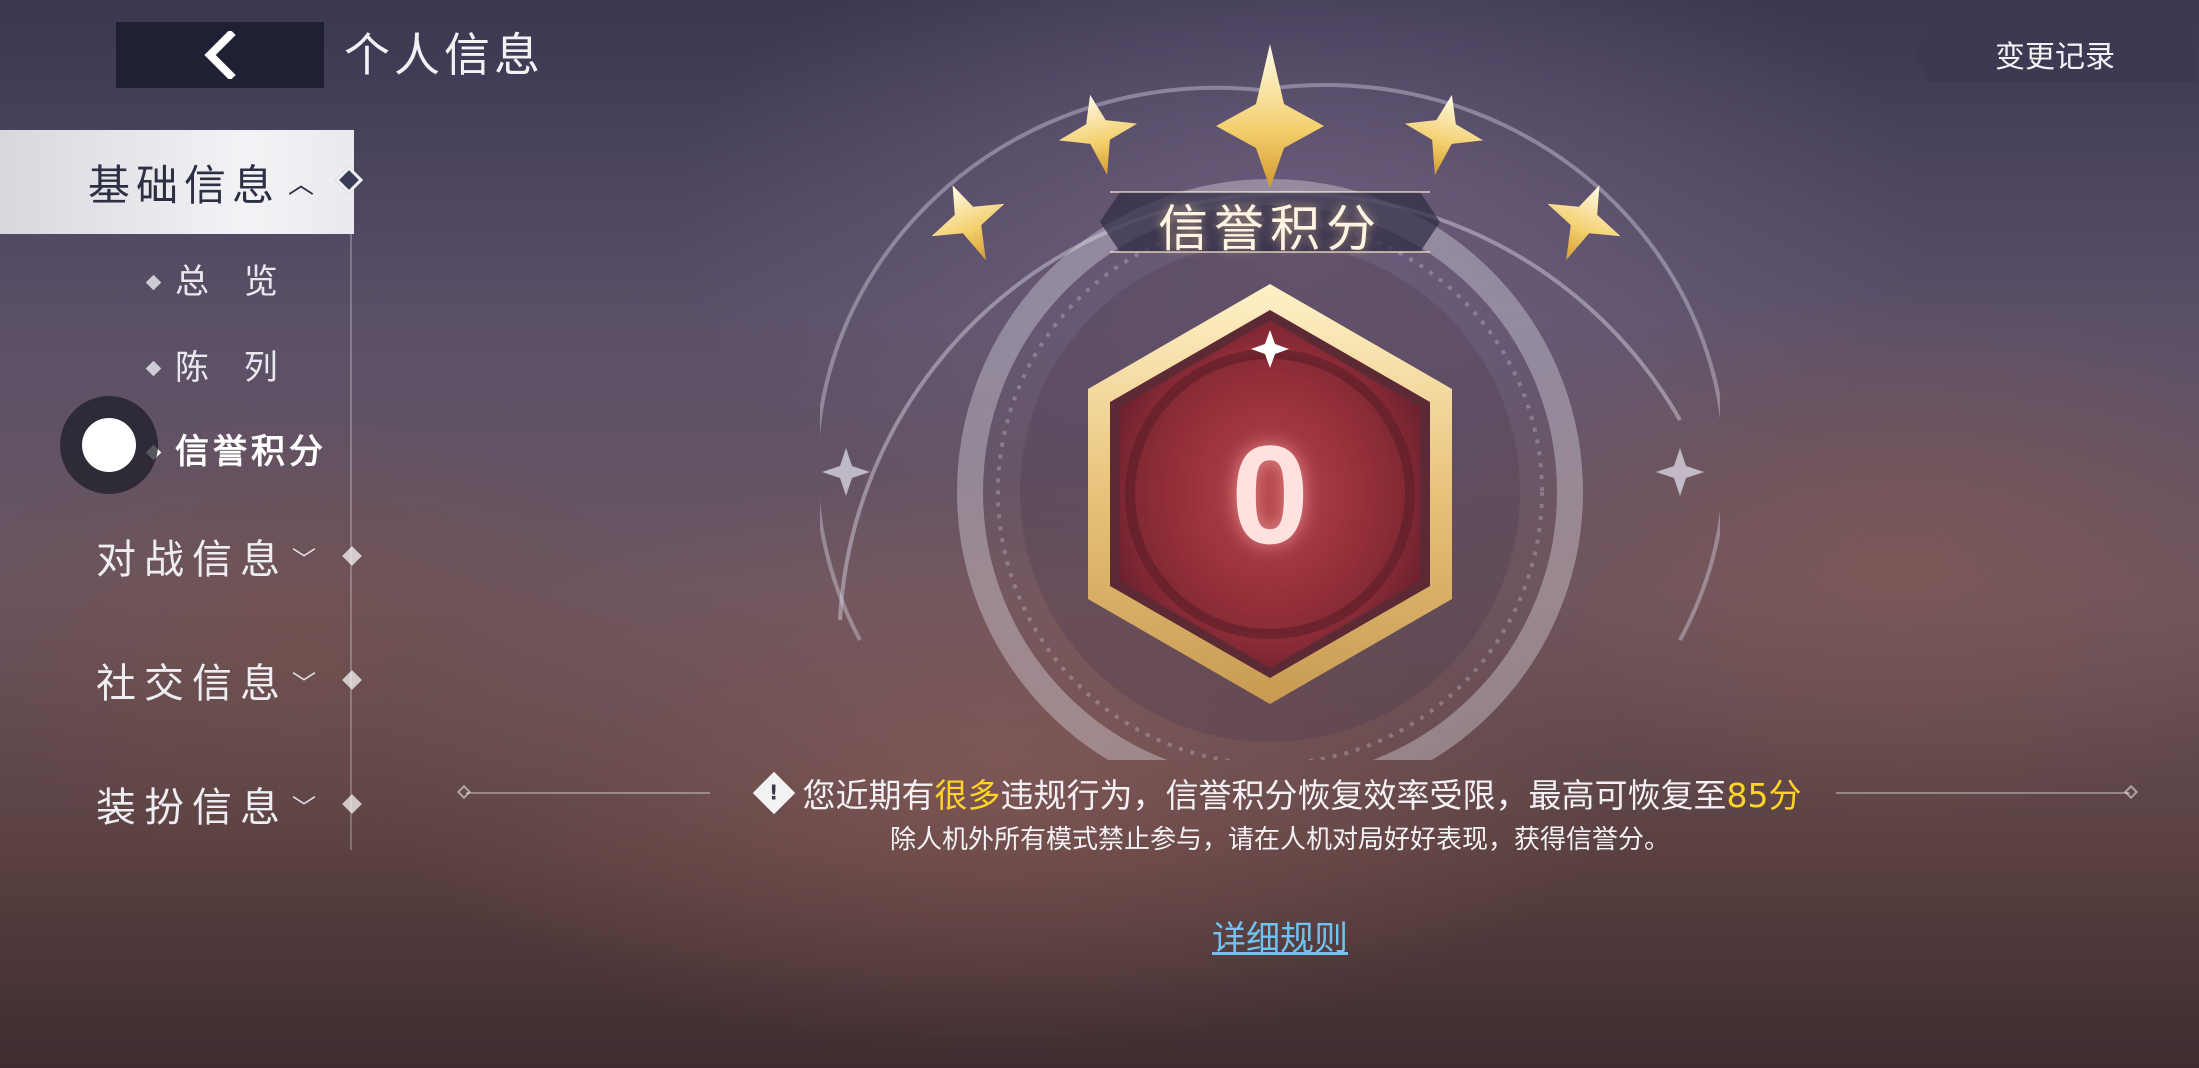 This screenshot has width=2199, height=1068. Describe the element at coordinates (588, 793) in the screenshot. I see `divider-left` at that location.